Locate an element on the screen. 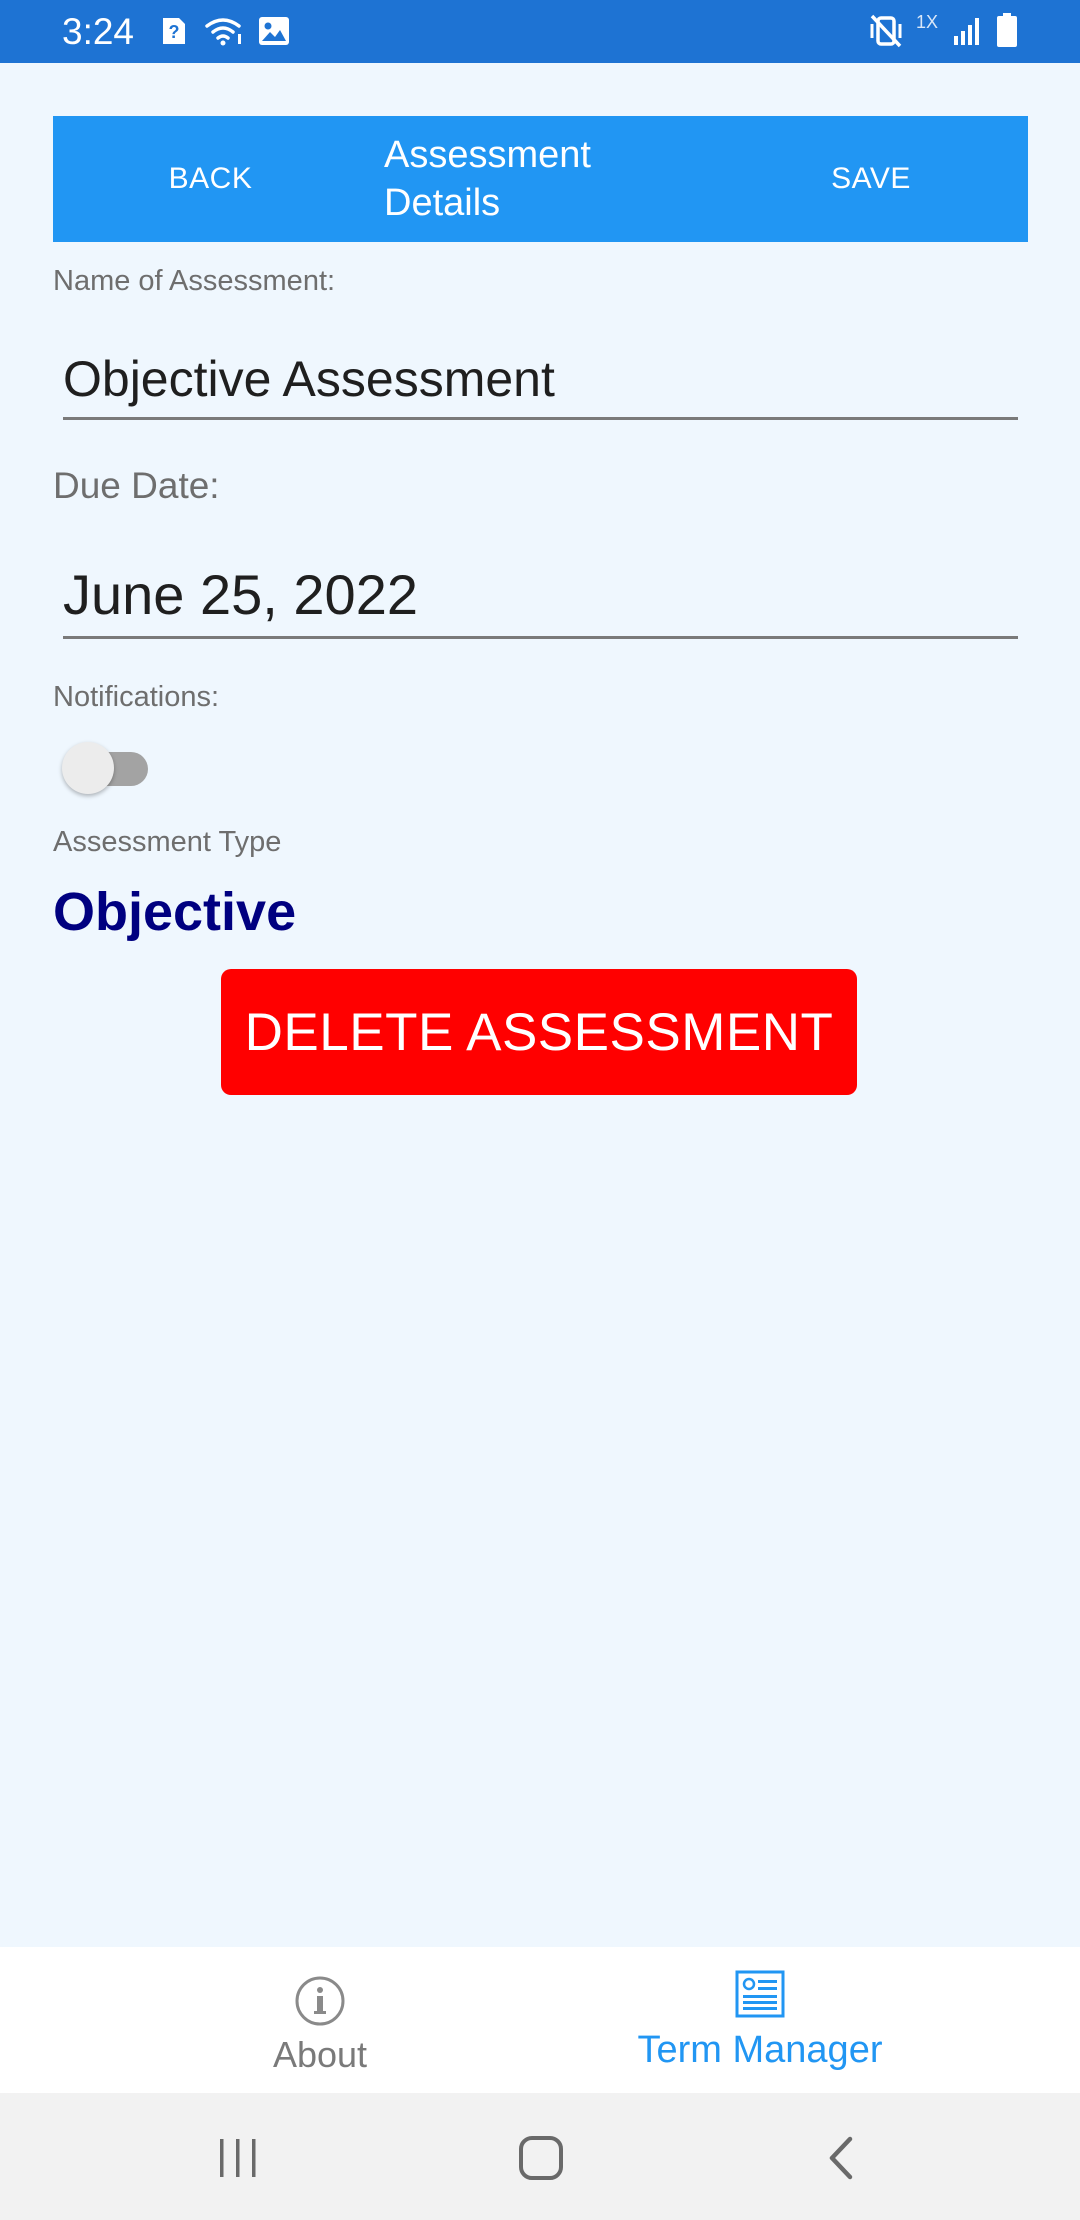 This screenshot has width=1080, height=2220. toggle-thumb is located at coordinates (88, 768).